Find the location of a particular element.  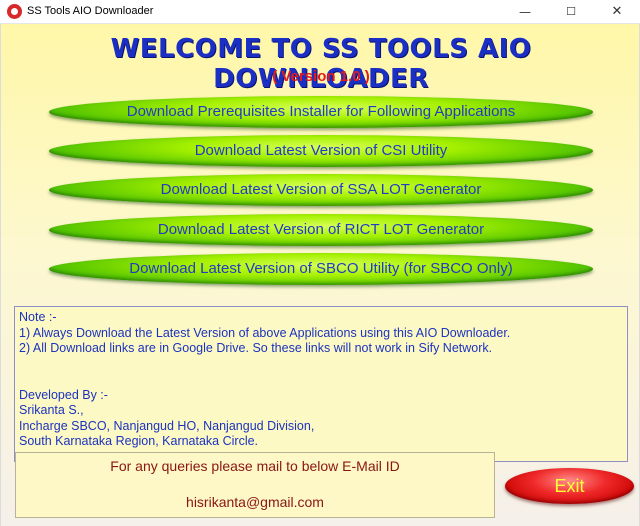

download-csi-utility-button: Download Latest Version of CSI Utility is located at coordinates (321, 151).